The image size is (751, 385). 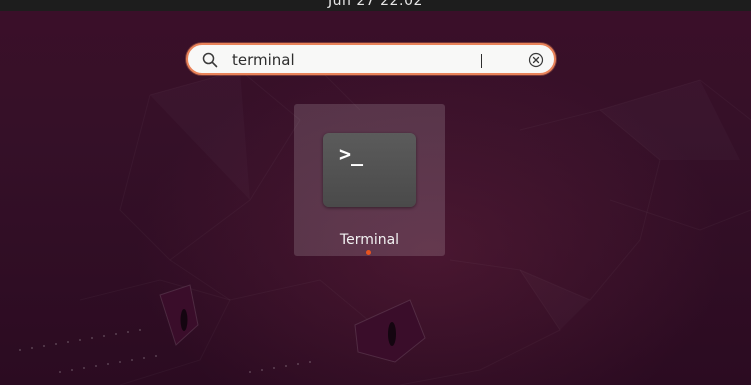 What do you see at coordinates (536, 60) in the screenshot?
I see `clear-icon` at bounding box center [536, 60].